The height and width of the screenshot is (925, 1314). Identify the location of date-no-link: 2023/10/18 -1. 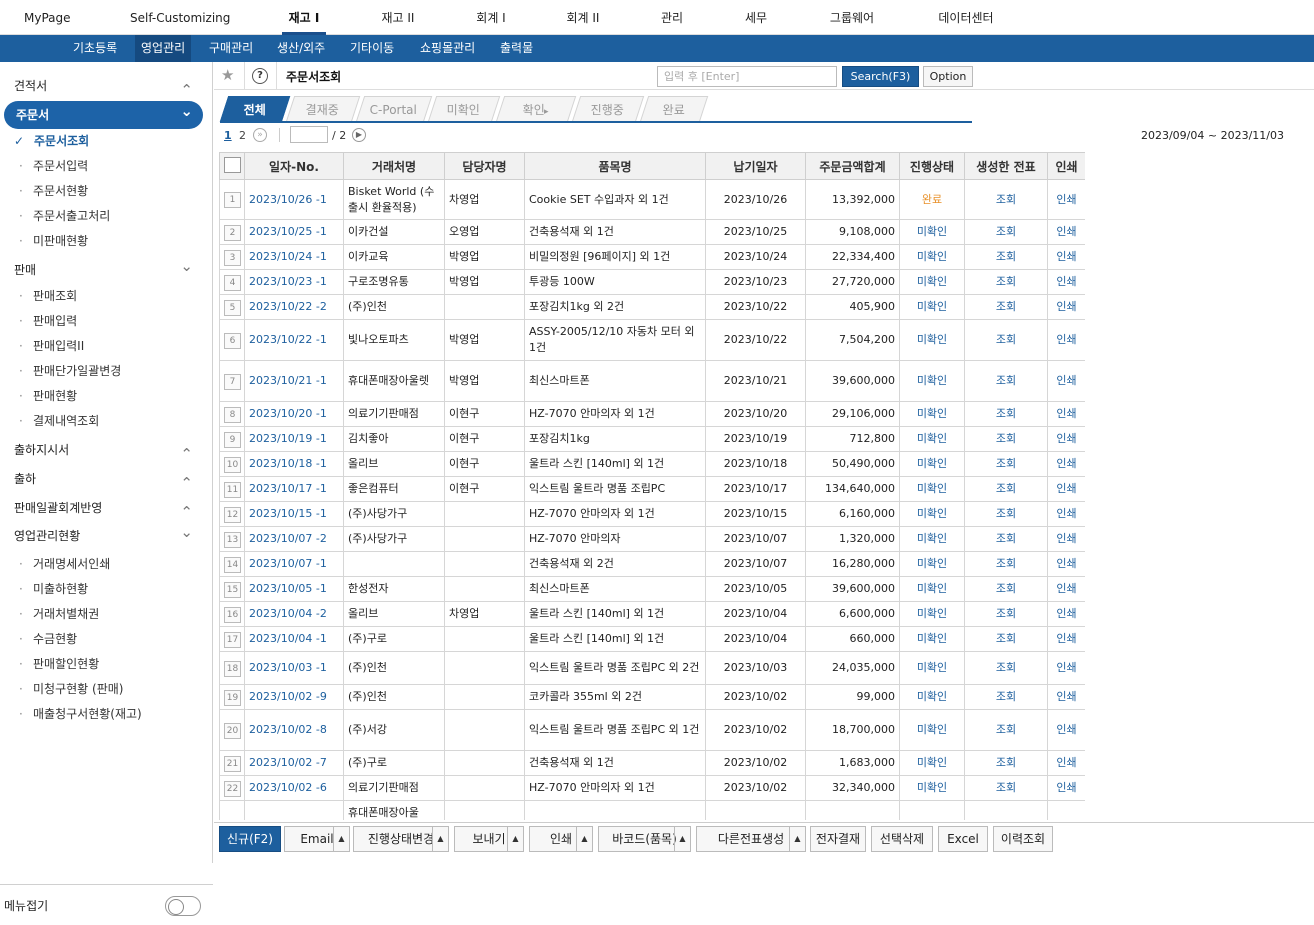
(294, 464).